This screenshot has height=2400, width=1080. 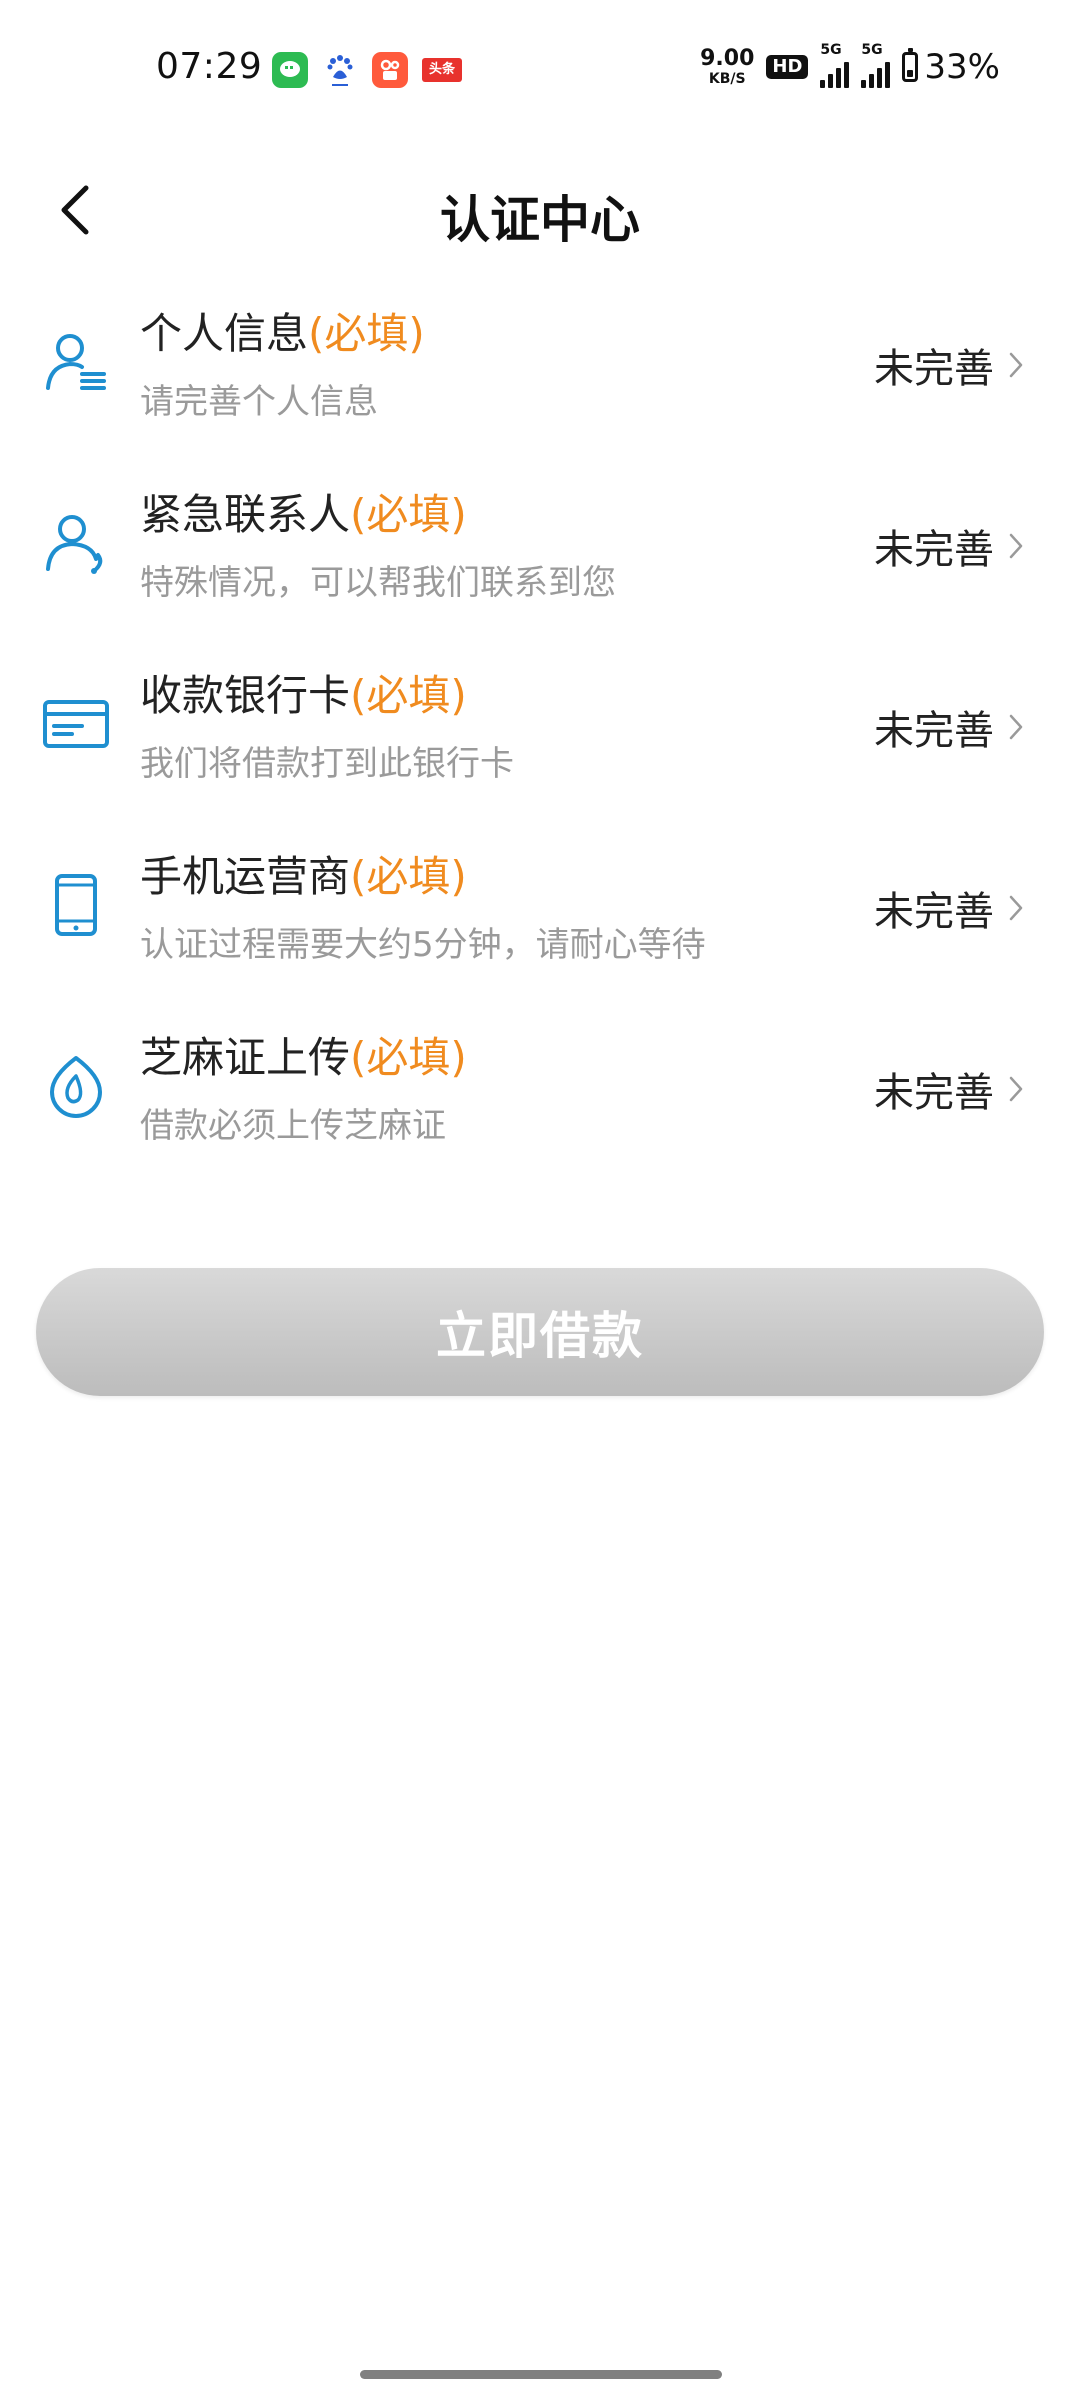 I want to click on page-title: 认证中心, so click(x=540, y=220).